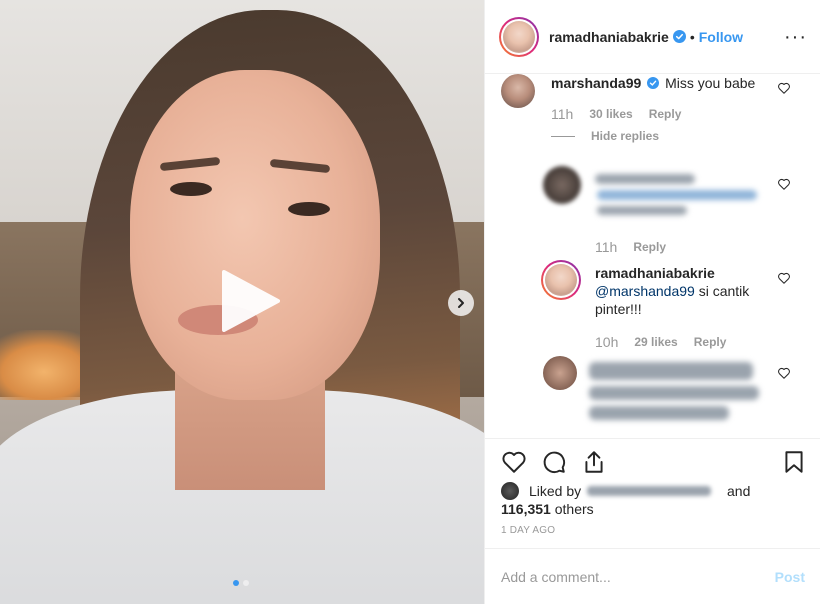 This screenshot has height=604, width=820. What do you see at coordinates (236, 583) in the screenshot?
I see `carousel-dot-active` at bounding box center [236, 583].